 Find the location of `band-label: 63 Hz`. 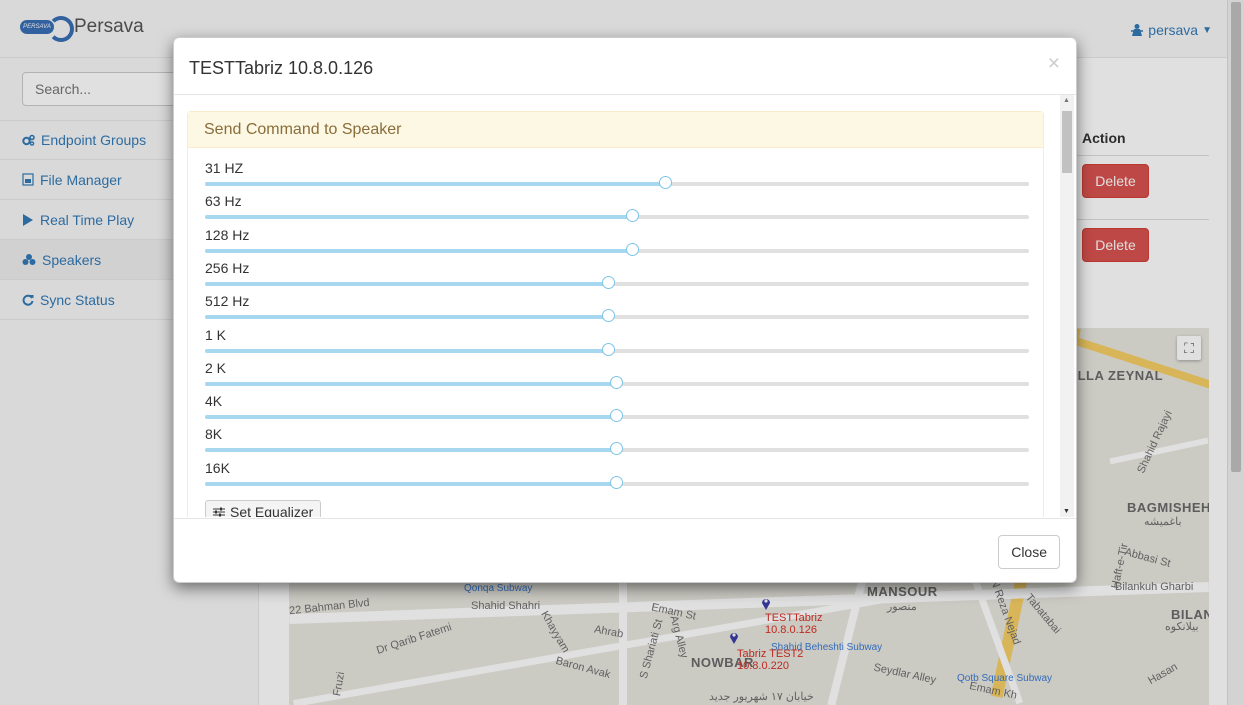

band-label: 63 Hz is located at coordinates (223, 201).